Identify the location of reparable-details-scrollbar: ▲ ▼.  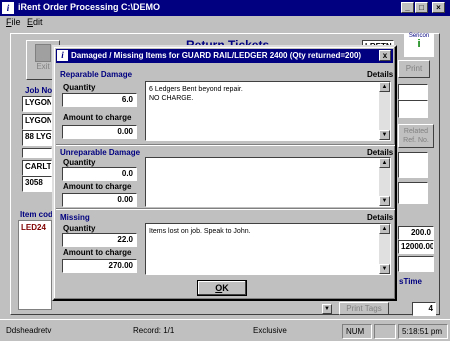
(384, 111).